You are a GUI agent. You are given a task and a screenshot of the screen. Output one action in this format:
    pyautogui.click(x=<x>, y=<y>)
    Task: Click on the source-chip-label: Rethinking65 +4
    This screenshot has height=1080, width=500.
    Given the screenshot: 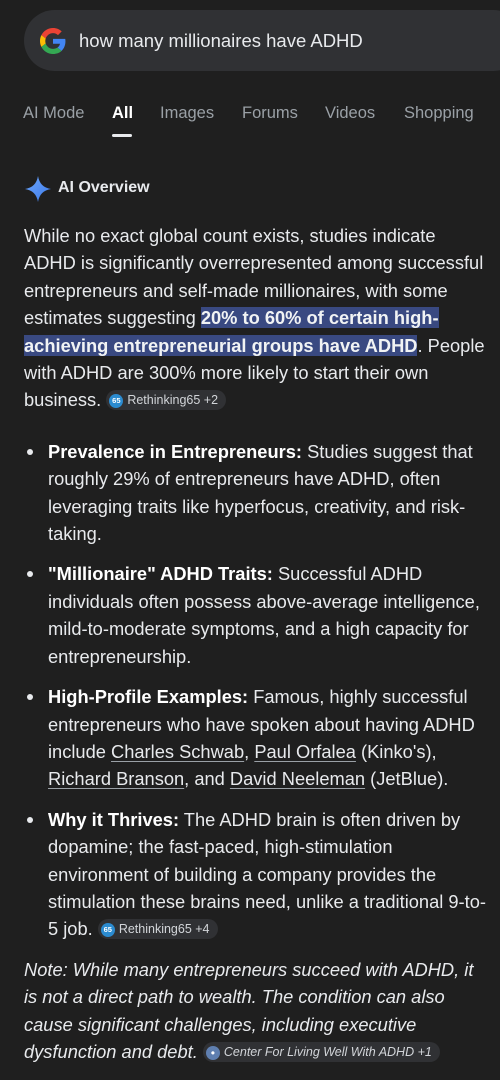 What is the action you would take?
    pyautogui.click(x=164, y=929)
    